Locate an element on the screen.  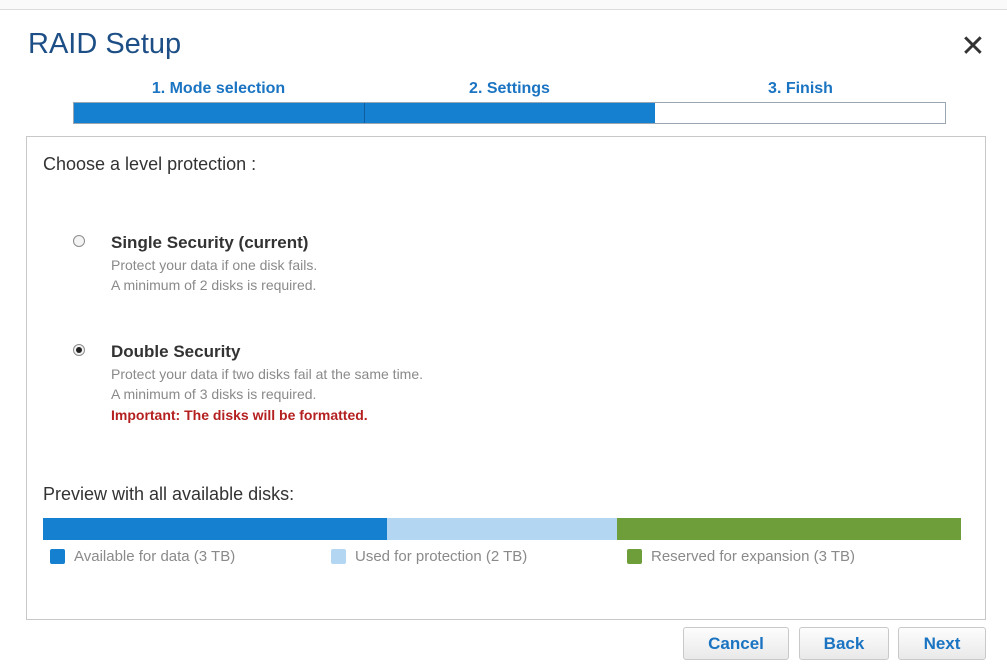
option-requirement: A minimum of 2 disks is required. is located at coordinates (214, 285).